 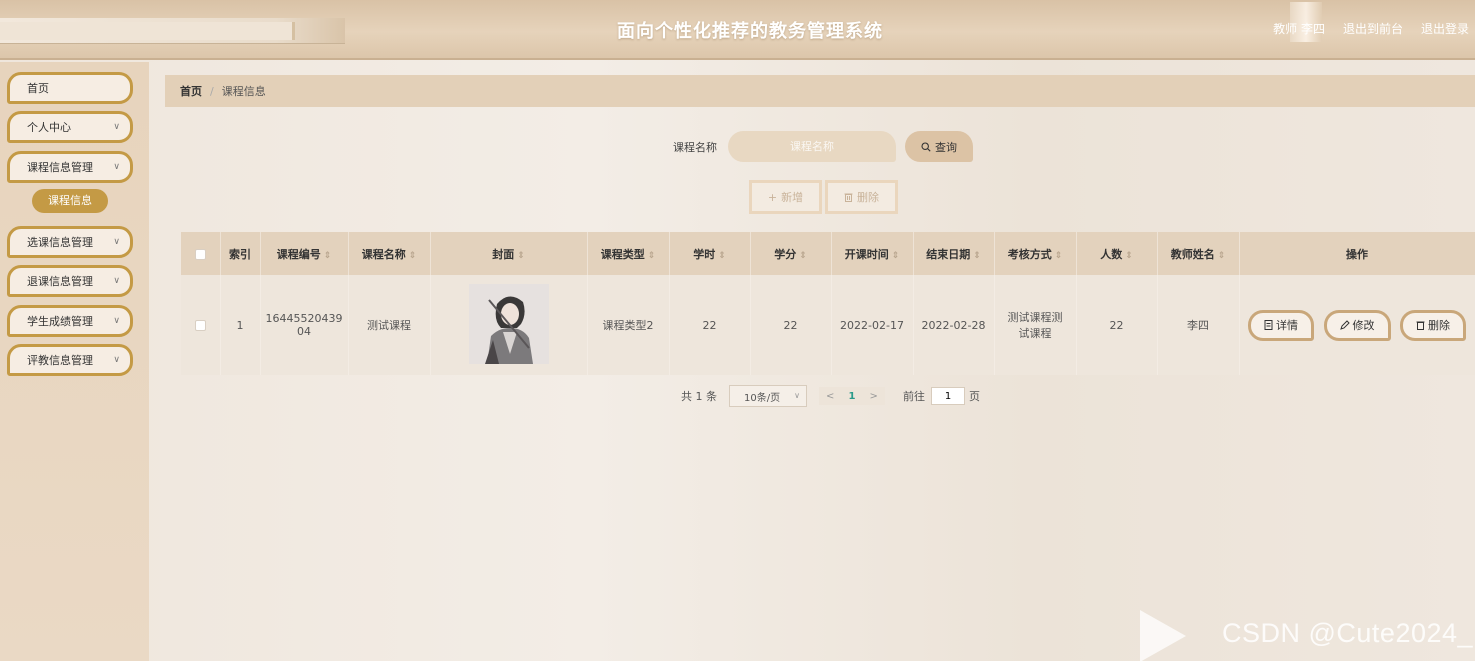 I want to click on prev-page-icon: <, so click(x=830, y=396).